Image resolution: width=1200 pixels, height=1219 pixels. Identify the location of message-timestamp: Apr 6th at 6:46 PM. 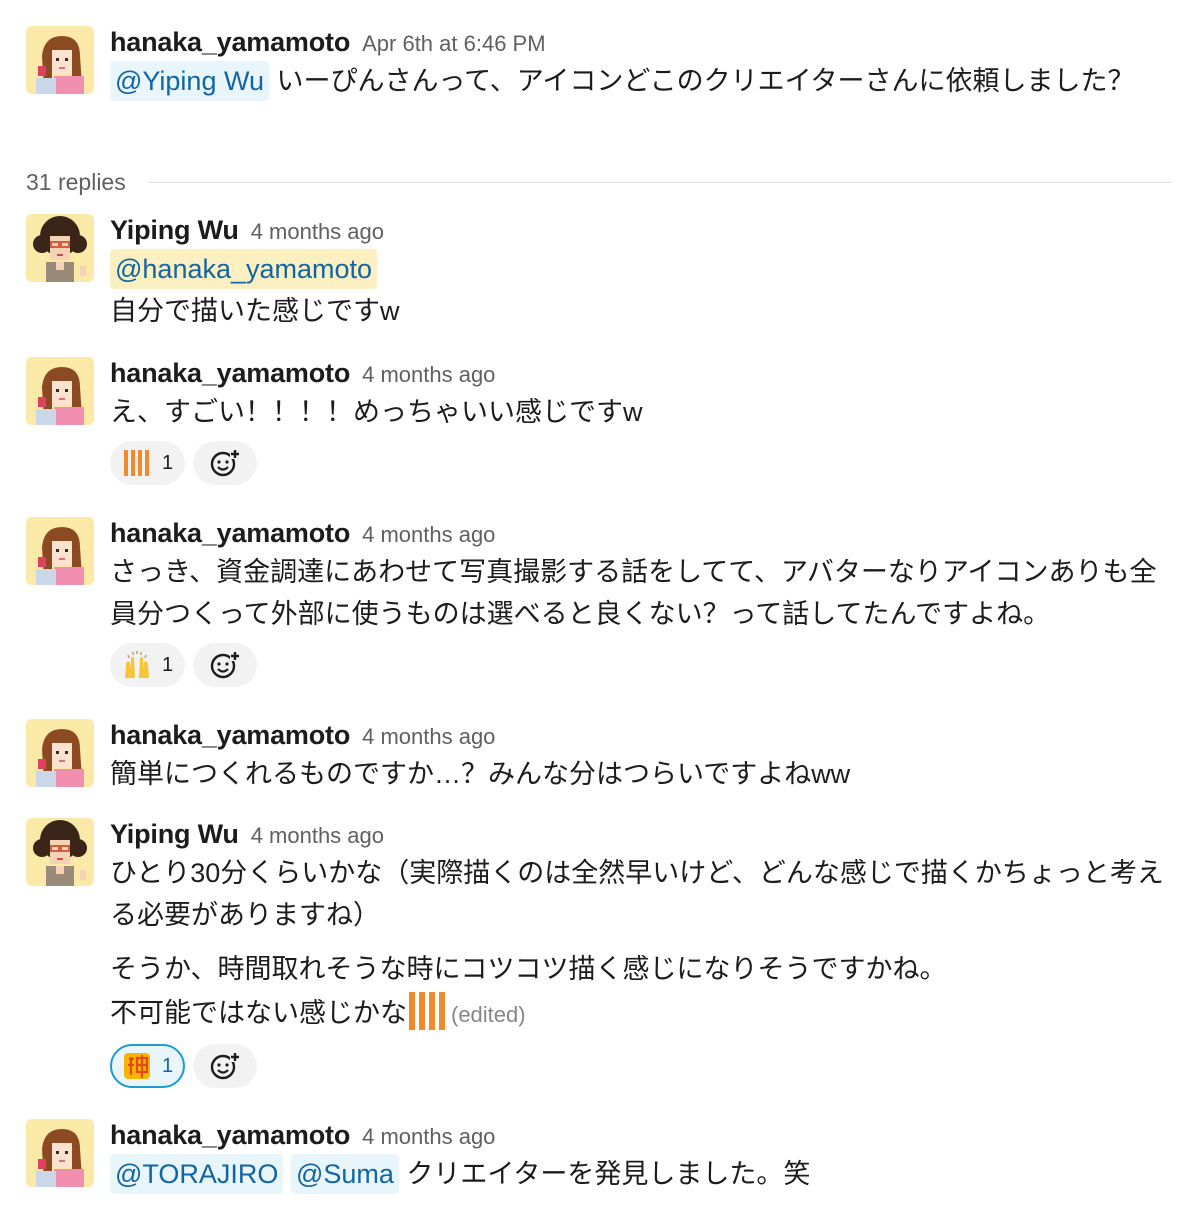
(453, 43).